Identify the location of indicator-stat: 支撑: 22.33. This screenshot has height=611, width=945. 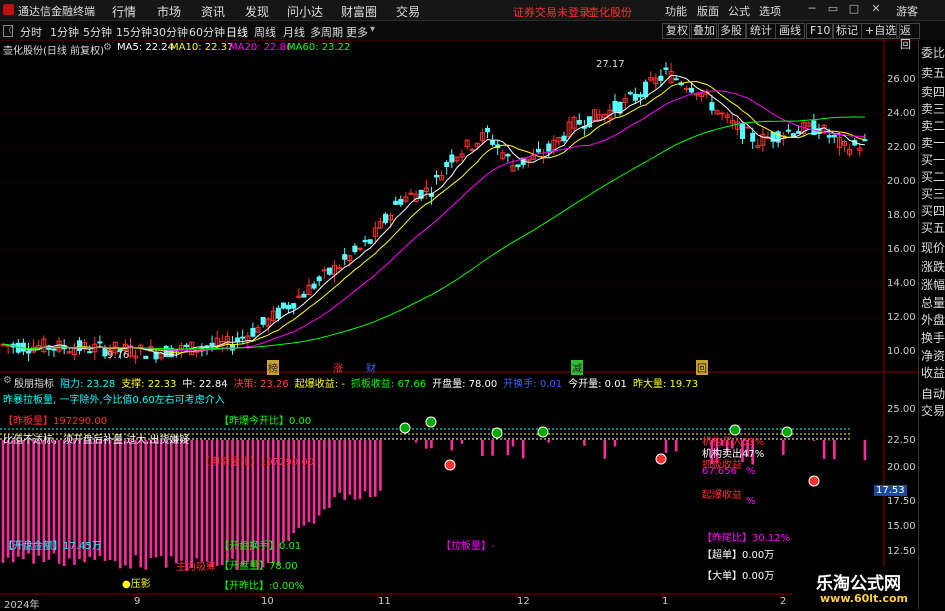
(148, 384).